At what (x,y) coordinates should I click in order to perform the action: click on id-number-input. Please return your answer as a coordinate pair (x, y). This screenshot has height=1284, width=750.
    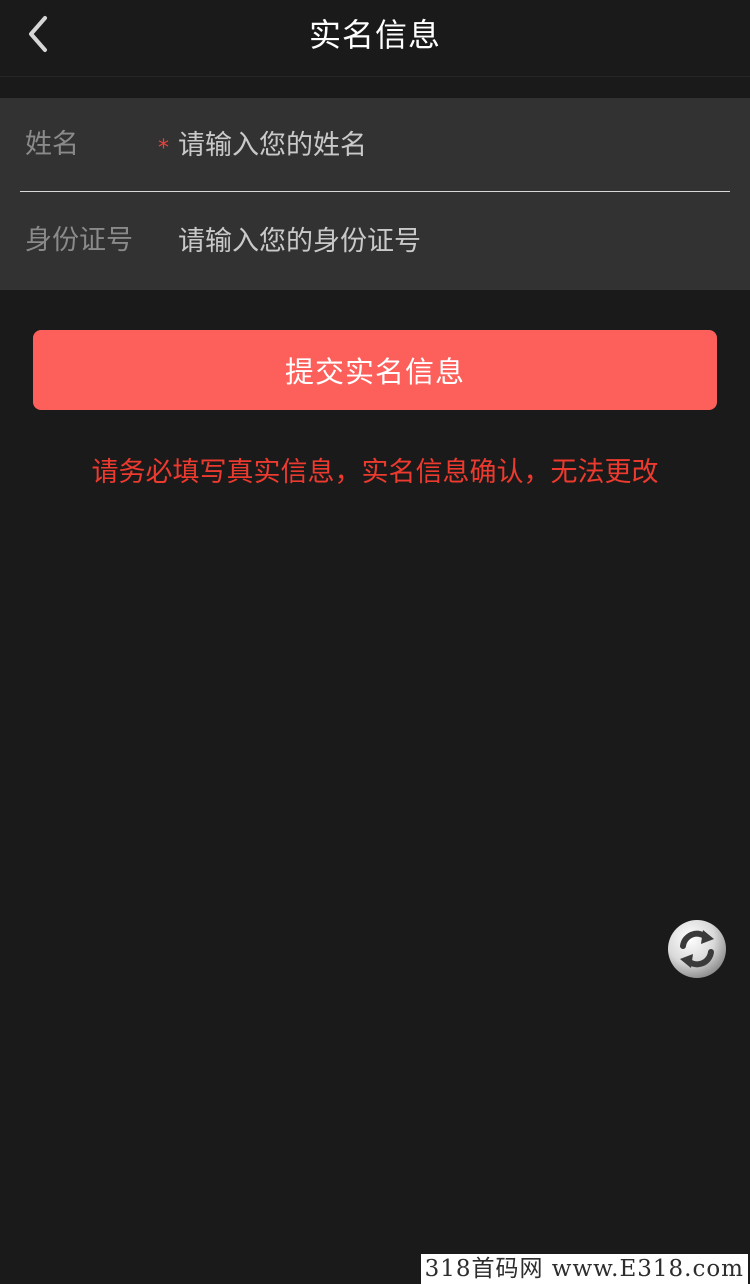
    Looking at the image, I should click on (448, 241).